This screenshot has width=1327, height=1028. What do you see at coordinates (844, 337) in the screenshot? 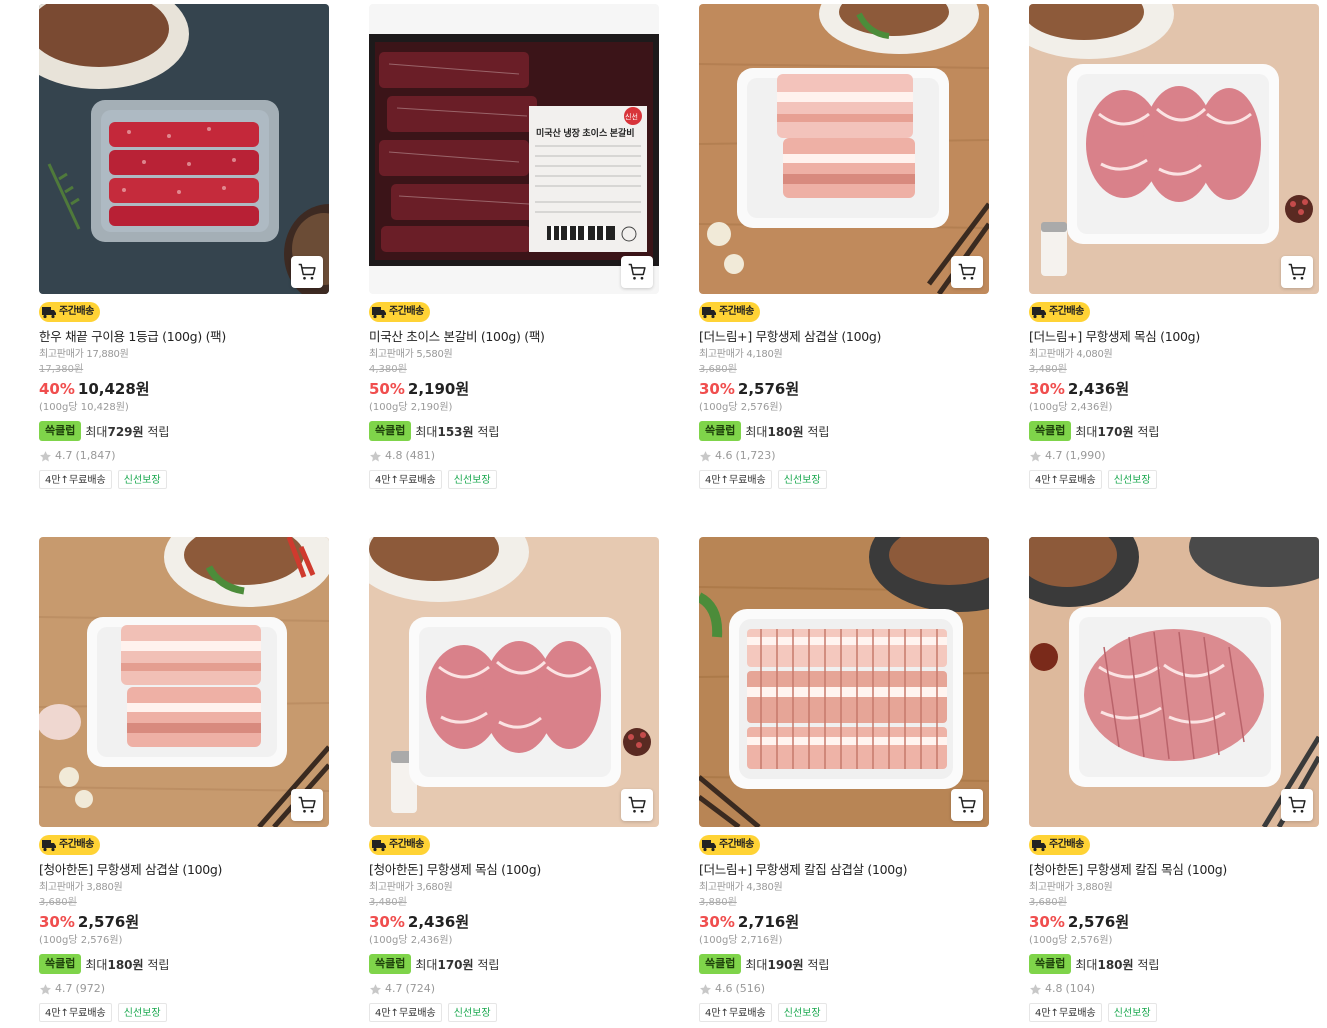
I see `product-title: [더느림+] 무항생제 삼겹살 (100g)` at bounding box center [844, 337].